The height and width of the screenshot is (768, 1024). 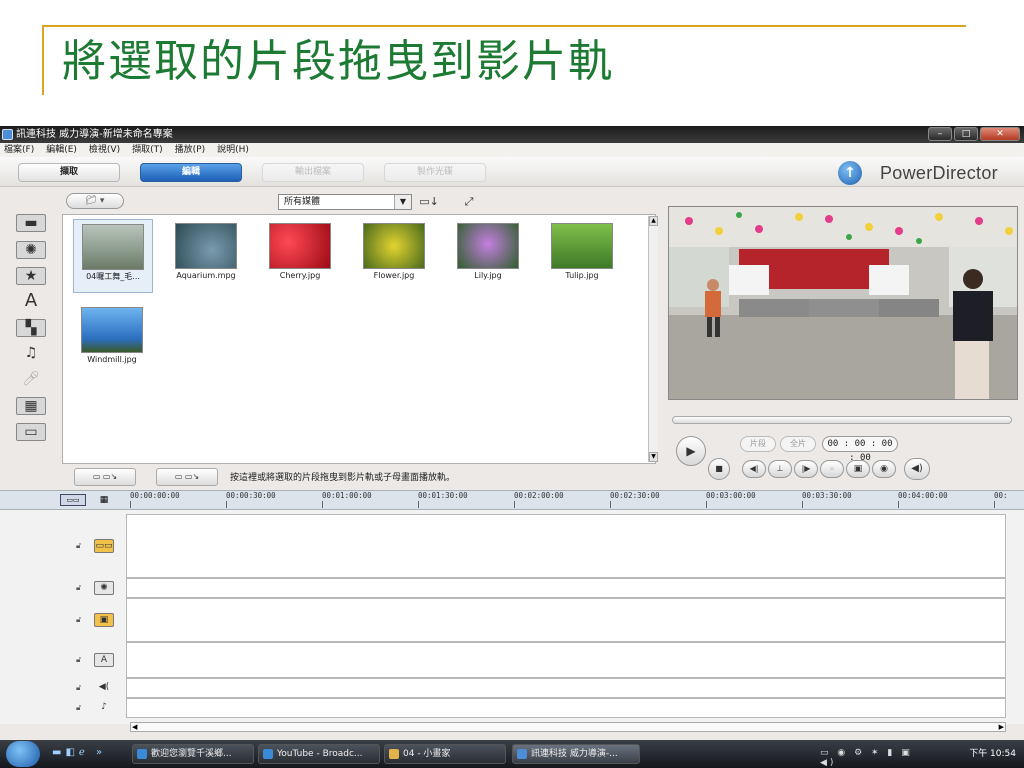 What do you see at coordinates (806, 469) in the screenshot?
I see `next-frame-icon: |▶` at bounding box center [806, 469].